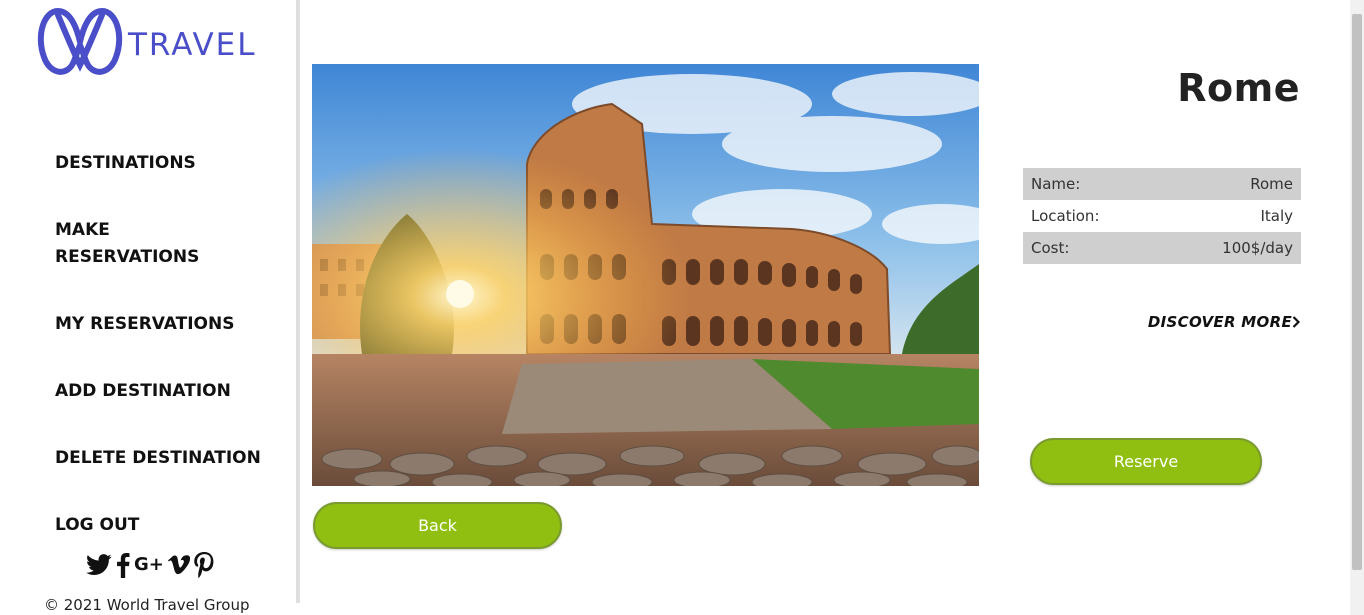 This screenshot has width=1364, height=615. Describe the element at coordinates (1065, 216) in the screenshot. I see `details-label: Location:` at that location.